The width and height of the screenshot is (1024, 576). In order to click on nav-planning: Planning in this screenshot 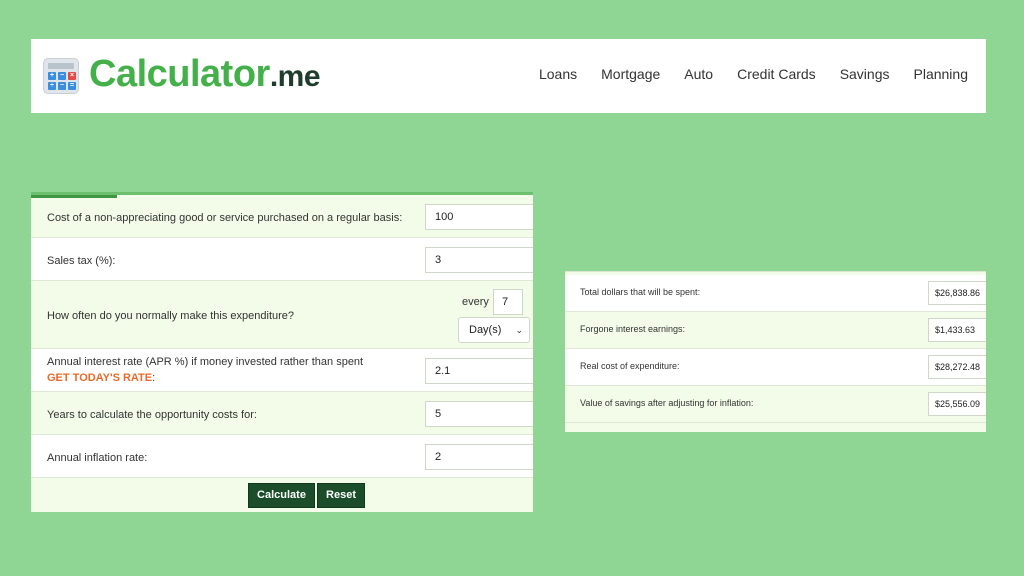, I will do `click(941, 74)`.